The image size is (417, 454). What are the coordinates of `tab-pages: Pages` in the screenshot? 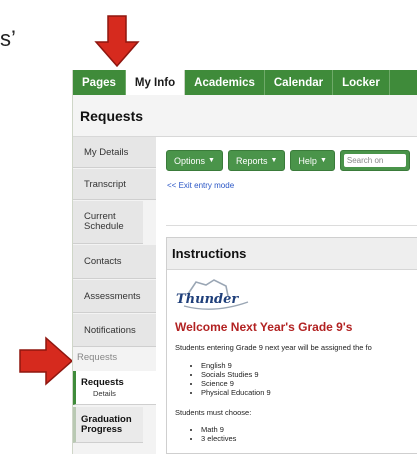 It's located at (99, 82).